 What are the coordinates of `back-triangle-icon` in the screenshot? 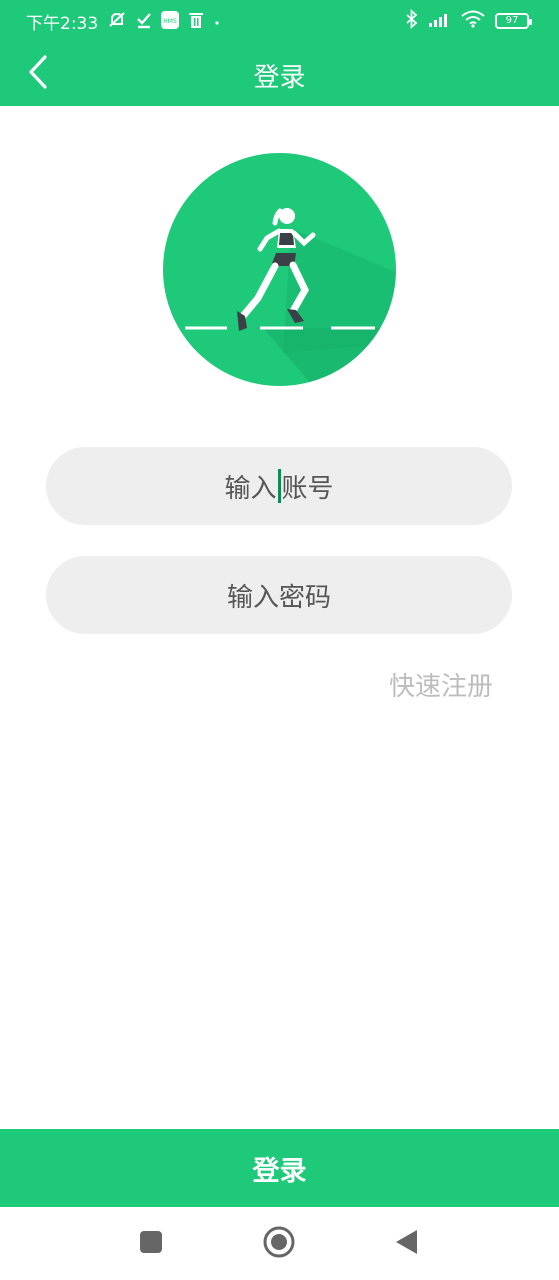 It's located at (406, 1244).